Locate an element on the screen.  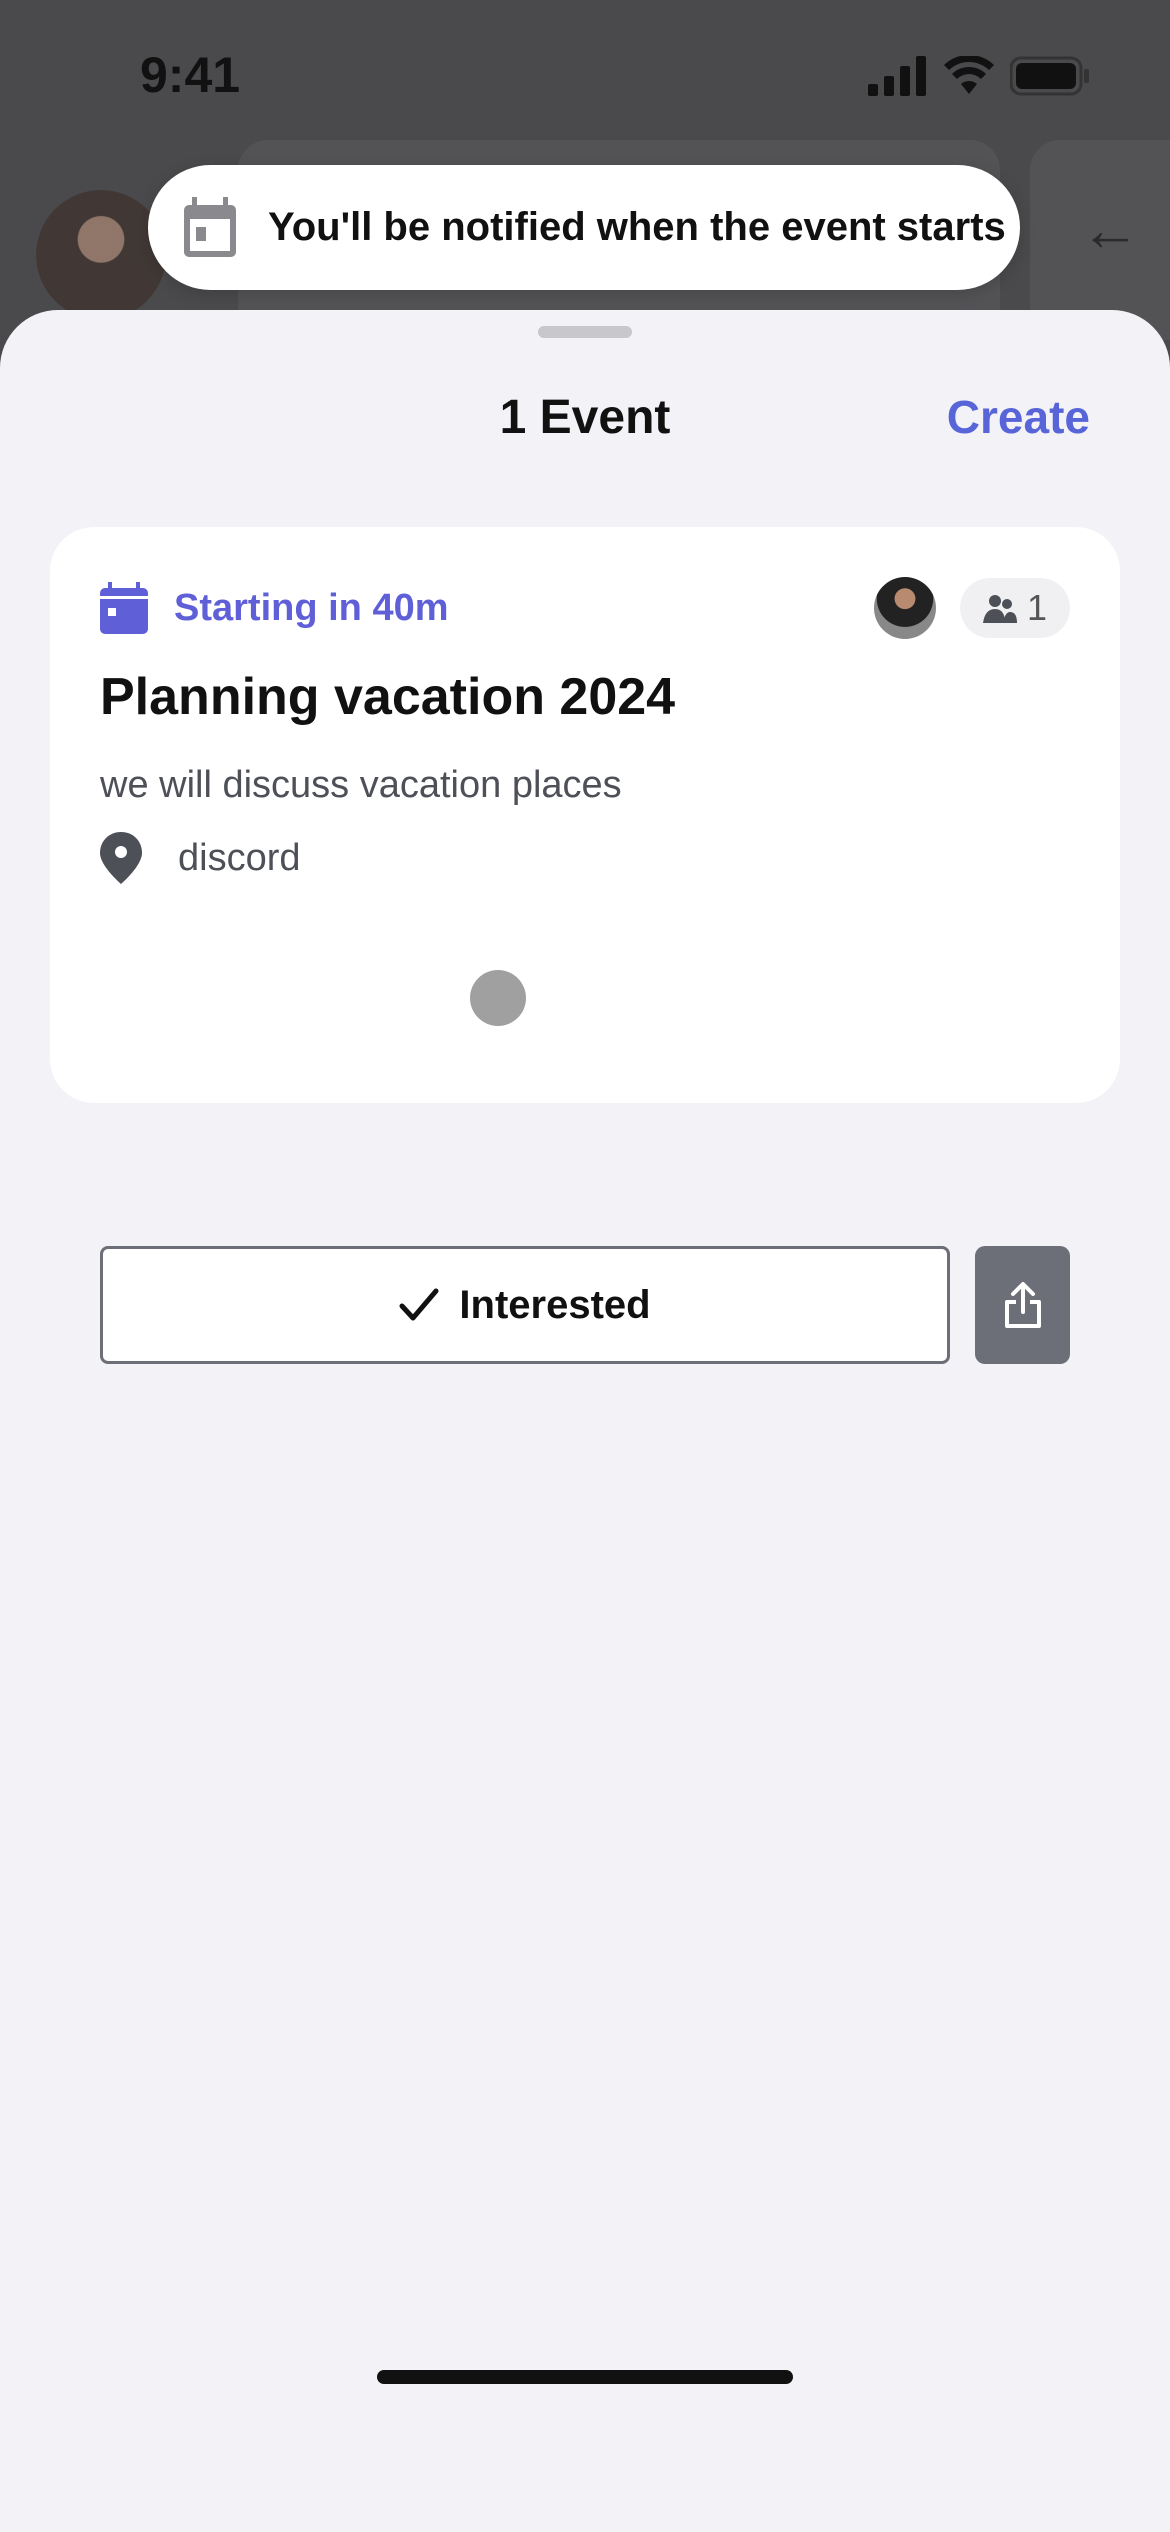
location-pin-icon is located at coordinates (121, 858).